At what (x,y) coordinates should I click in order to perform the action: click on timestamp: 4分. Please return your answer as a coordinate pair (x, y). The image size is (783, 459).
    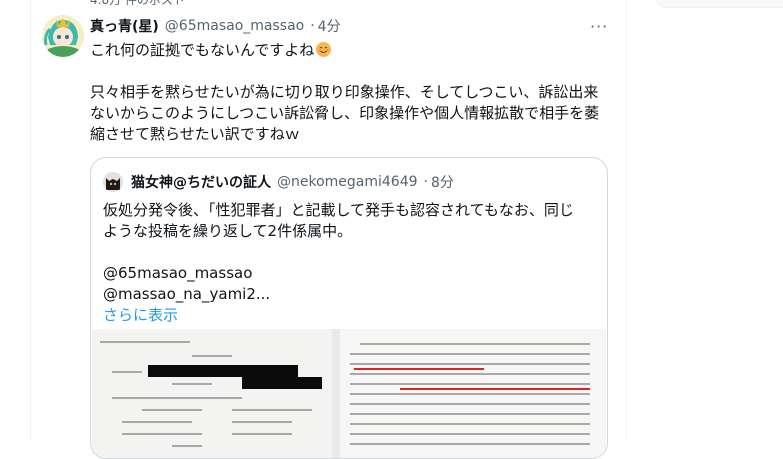
    Looking at the image, I should click on (329, 26).